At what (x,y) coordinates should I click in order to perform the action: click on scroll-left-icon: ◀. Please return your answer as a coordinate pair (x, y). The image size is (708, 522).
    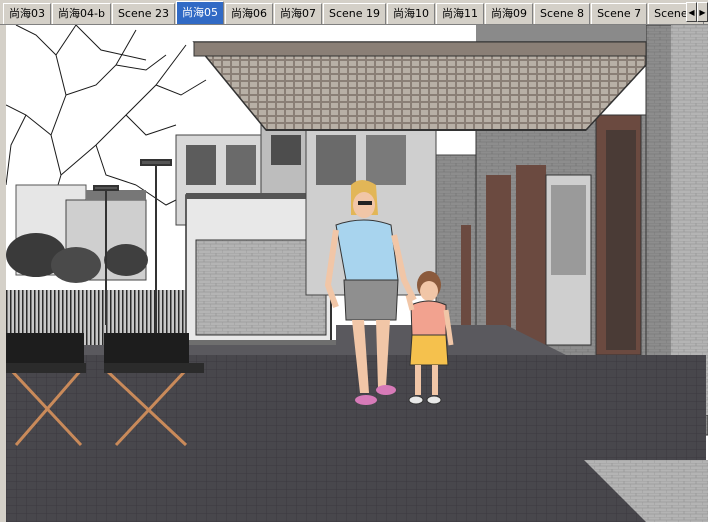
    Looking at the image, I should click on (691, 12).